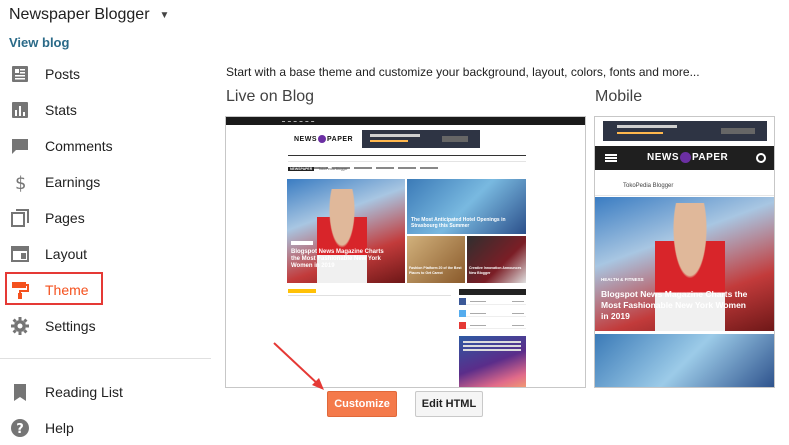  Describe the element at coordinates (42, 428) in the screenshot. I see `sidebar-item-help: ? Help` at that location.